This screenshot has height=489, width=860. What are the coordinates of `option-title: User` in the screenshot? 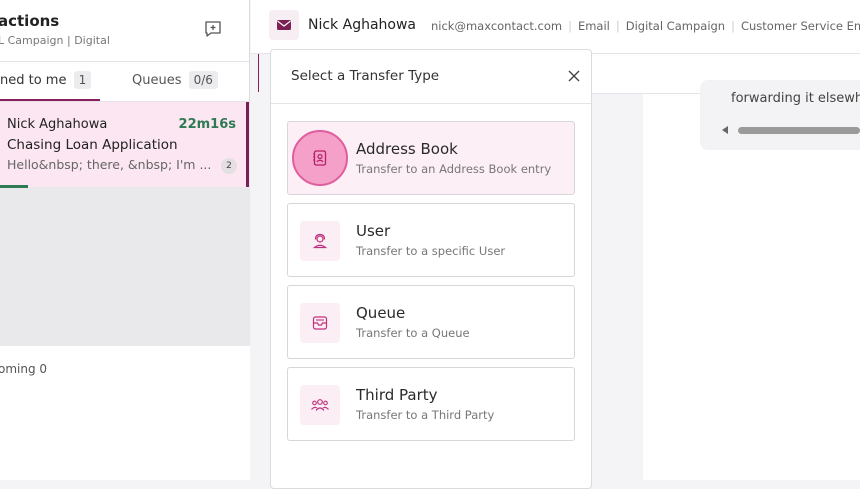 It's located at (373, 231).